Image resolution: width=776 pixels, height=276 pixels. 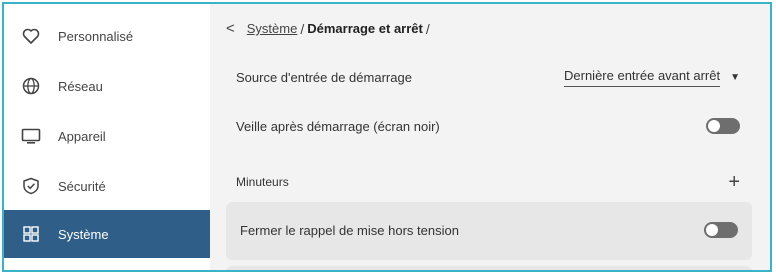 I want to click on grid-icon, so click(x=31, y=234).